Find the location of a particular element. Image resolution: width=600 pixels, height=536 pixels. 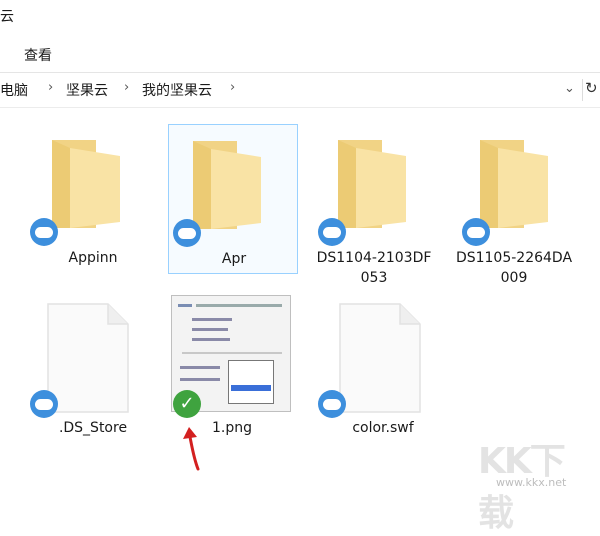

tab-view: 查看 is located at coordinates (38, 55).